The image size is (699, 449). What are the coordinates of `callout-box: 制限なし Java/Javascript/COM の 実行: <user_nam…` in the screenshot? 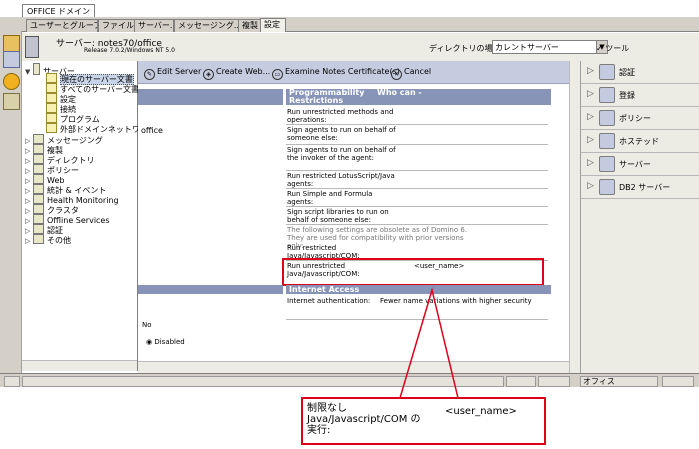 It's located at (423, 421).